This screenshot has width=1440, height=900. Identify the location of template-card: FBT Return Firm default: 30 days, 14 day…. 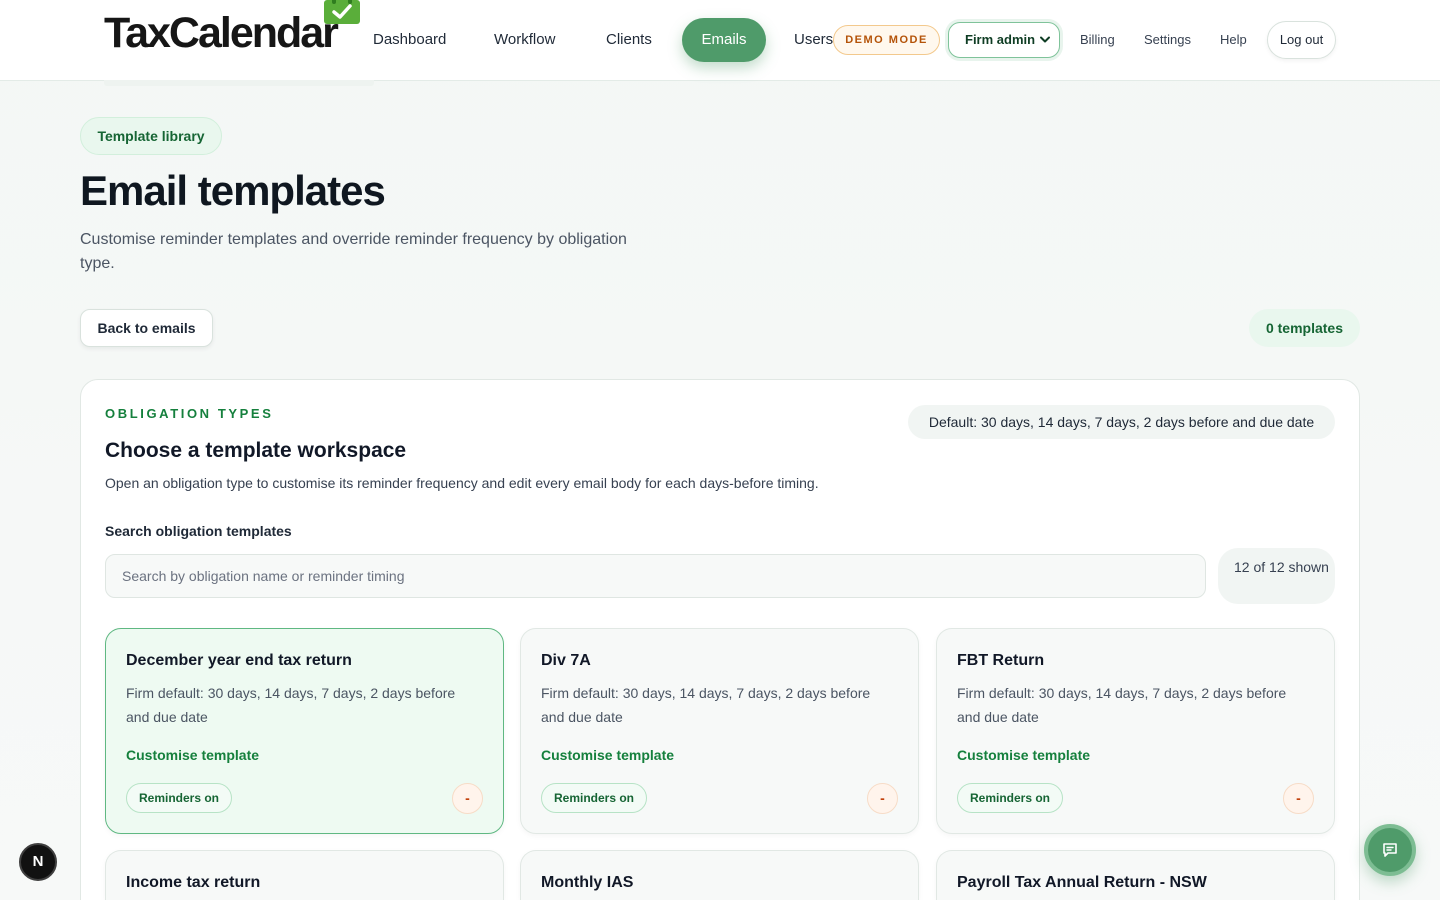
(1135, 731).